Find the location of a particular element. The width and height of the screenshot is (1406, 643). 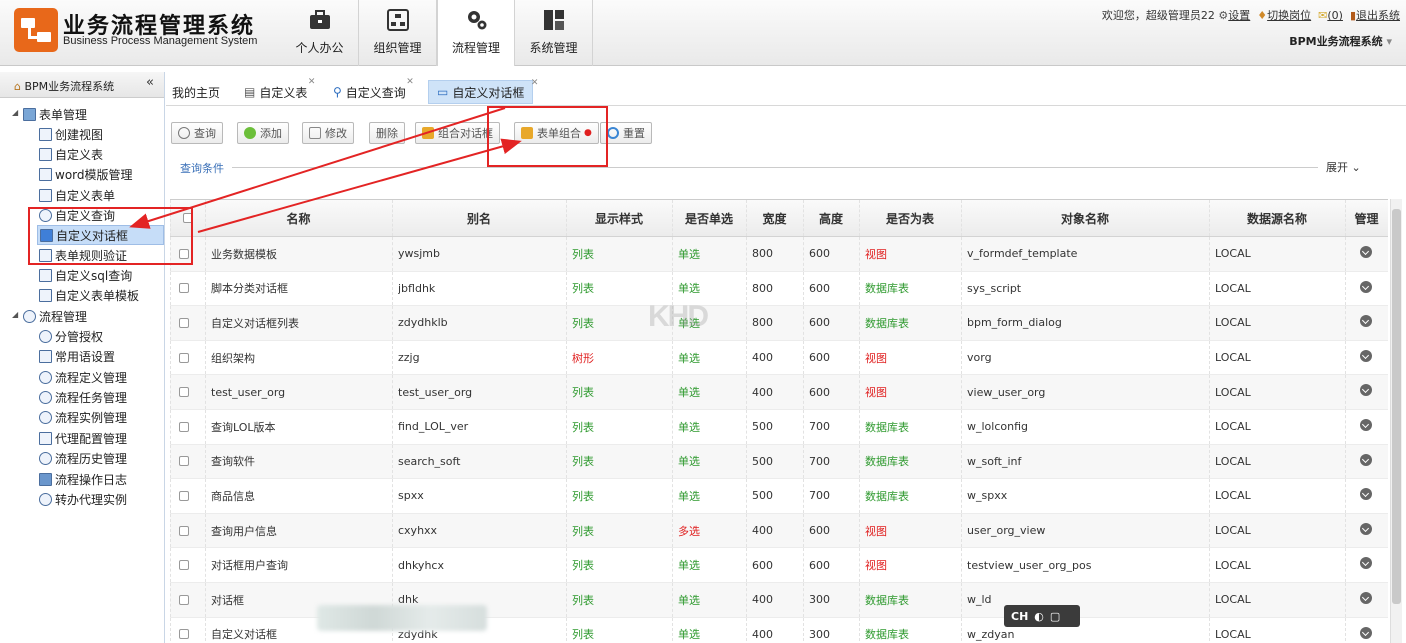

annotation-arrow is located at coordinates (317, 168).